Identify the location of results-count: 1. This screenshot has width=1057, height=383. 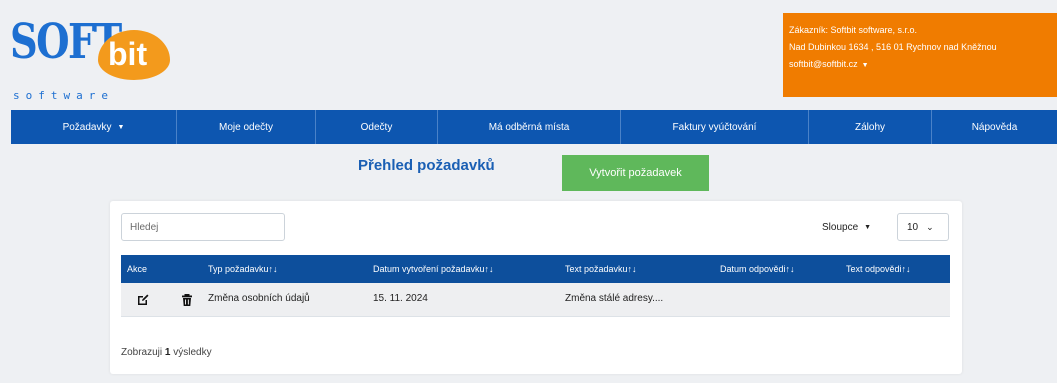
(167, 352).